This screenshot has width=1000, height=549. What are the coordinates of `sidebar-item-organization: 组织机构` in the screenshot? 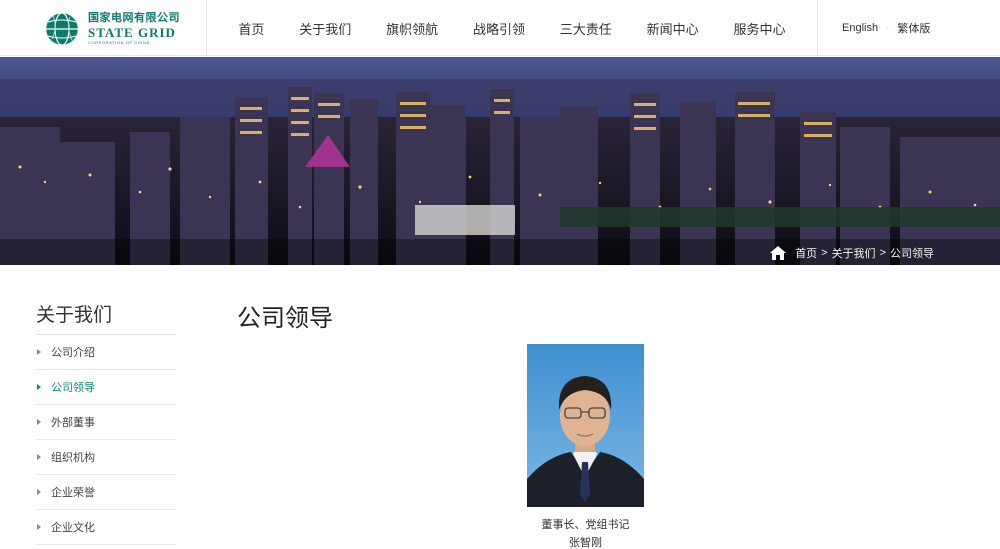 It's located at (106, 457).